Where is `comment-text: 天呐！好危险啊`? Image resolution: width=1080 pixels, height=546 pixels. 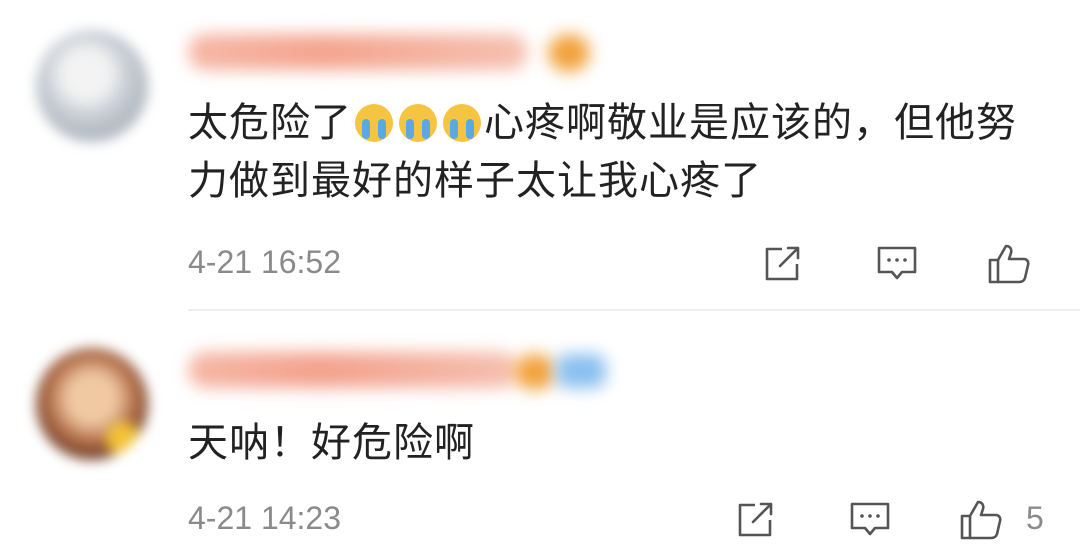 comment-text: 天呐！好危险啊 is located at coordinates (331, 443).